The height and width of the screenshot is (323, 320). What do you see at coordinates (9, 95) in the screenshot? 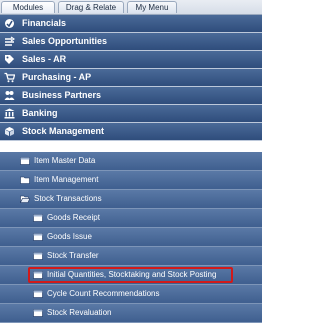
I see `partners-icon` at bounding box center [9, 95].